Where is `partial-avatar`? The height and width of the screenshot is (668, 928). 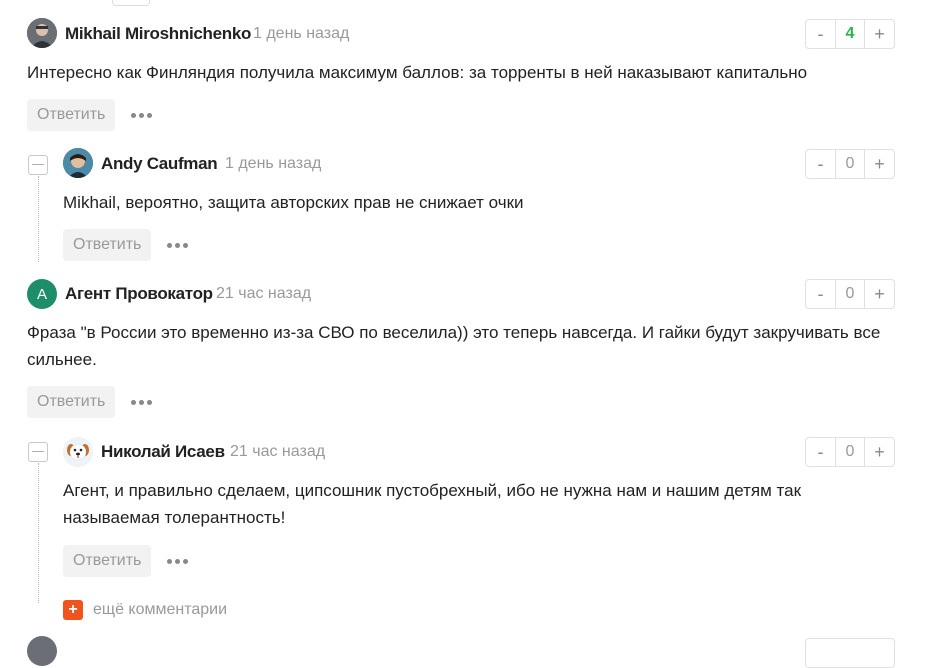 partial-avatar is located at coordinates (42, 651).